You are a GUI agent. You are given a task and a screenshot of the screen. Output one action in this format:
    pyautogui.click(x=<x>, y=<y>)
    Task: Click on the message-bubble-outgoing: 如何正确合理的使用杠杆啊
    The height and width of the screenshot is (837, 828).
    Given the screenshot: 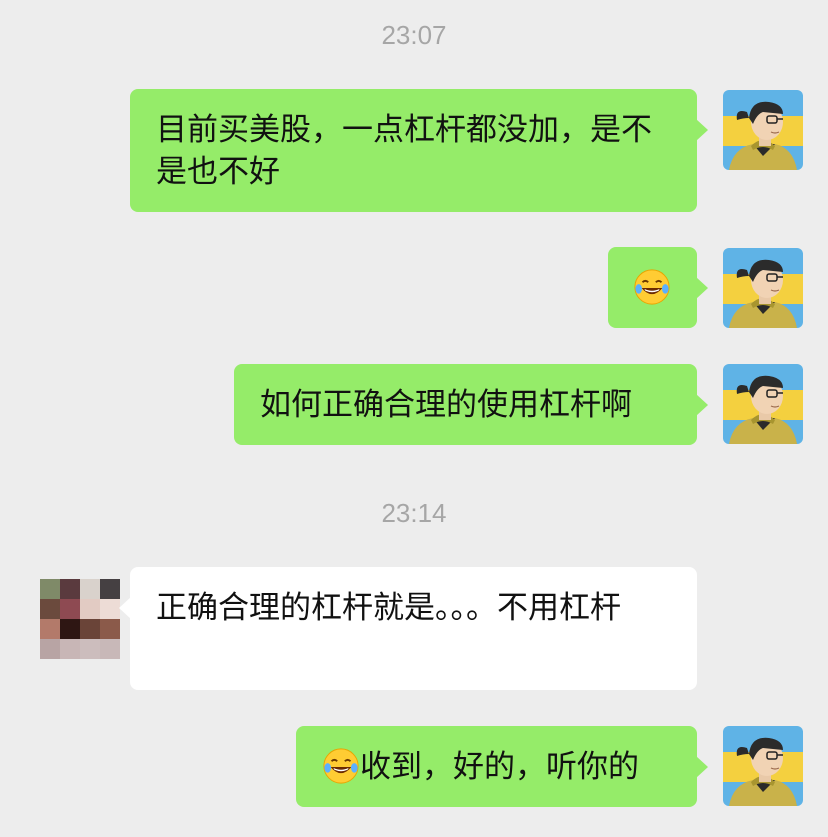 What is the action you would take?
    pyautogui.click(x=471, y=404)
    